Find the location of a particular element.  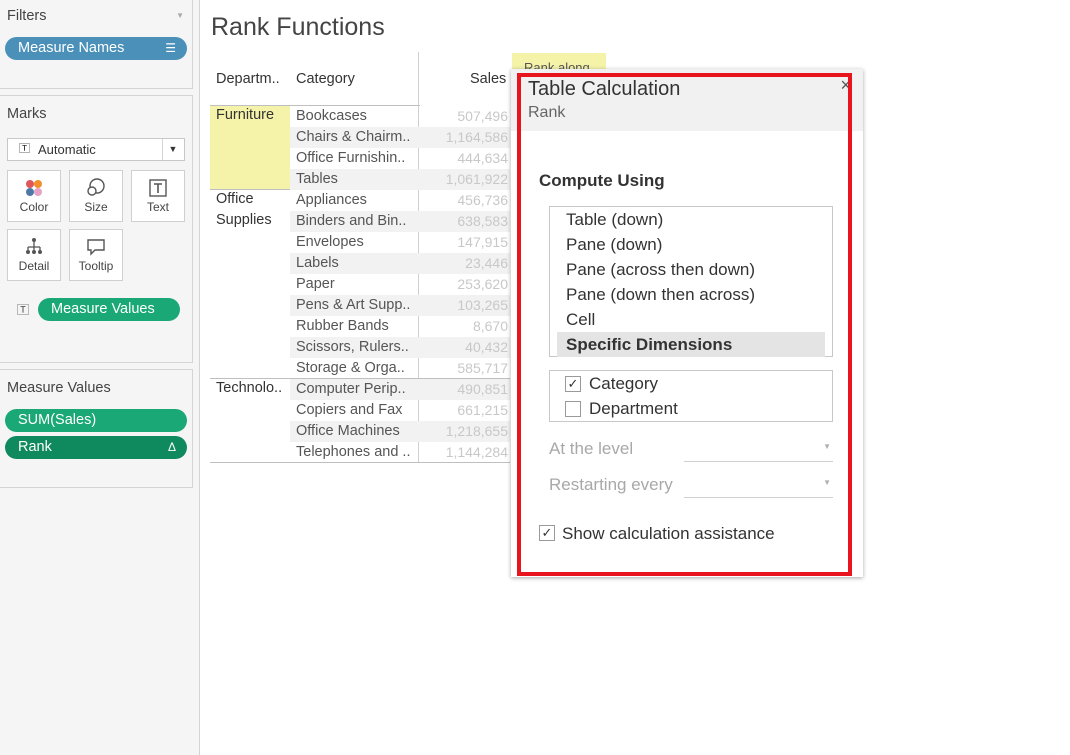

detail-label: Detail is located at coordinates (34, 266).